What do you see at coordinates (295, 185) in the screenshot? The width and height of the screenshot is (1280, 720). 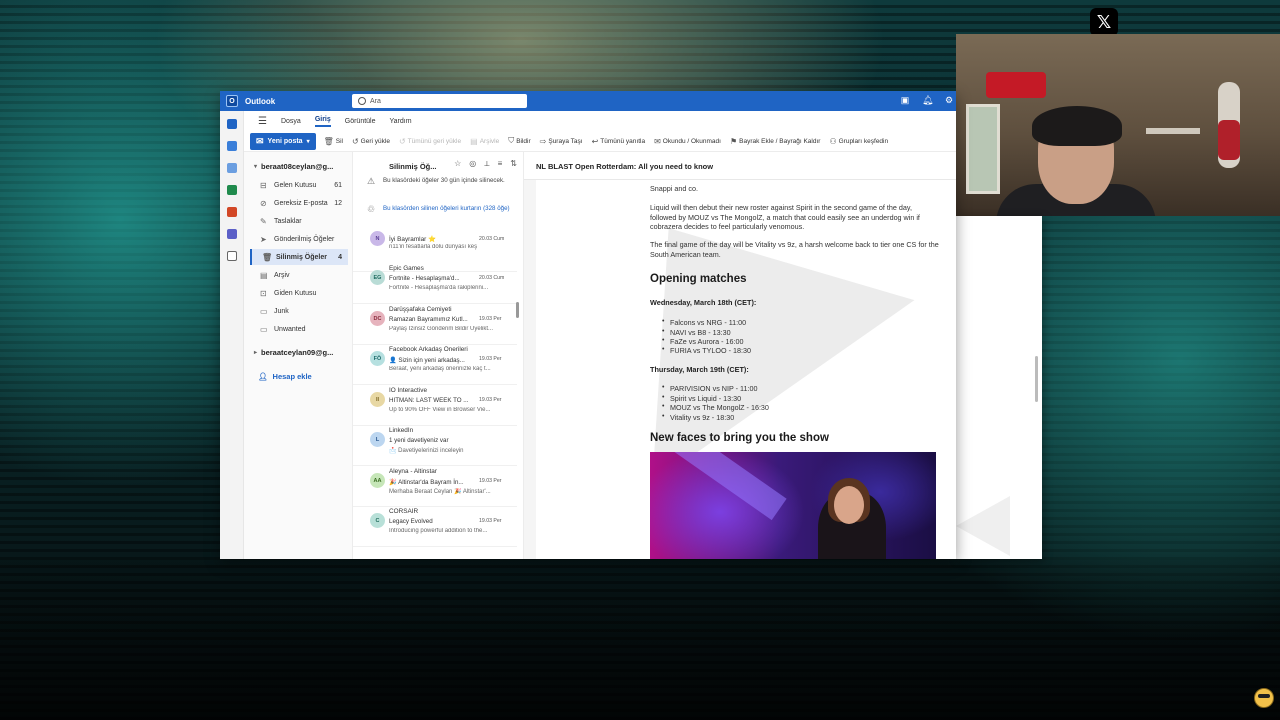 I see `folder-label: Gelen Kutusu` at bounding box center [295, 185].